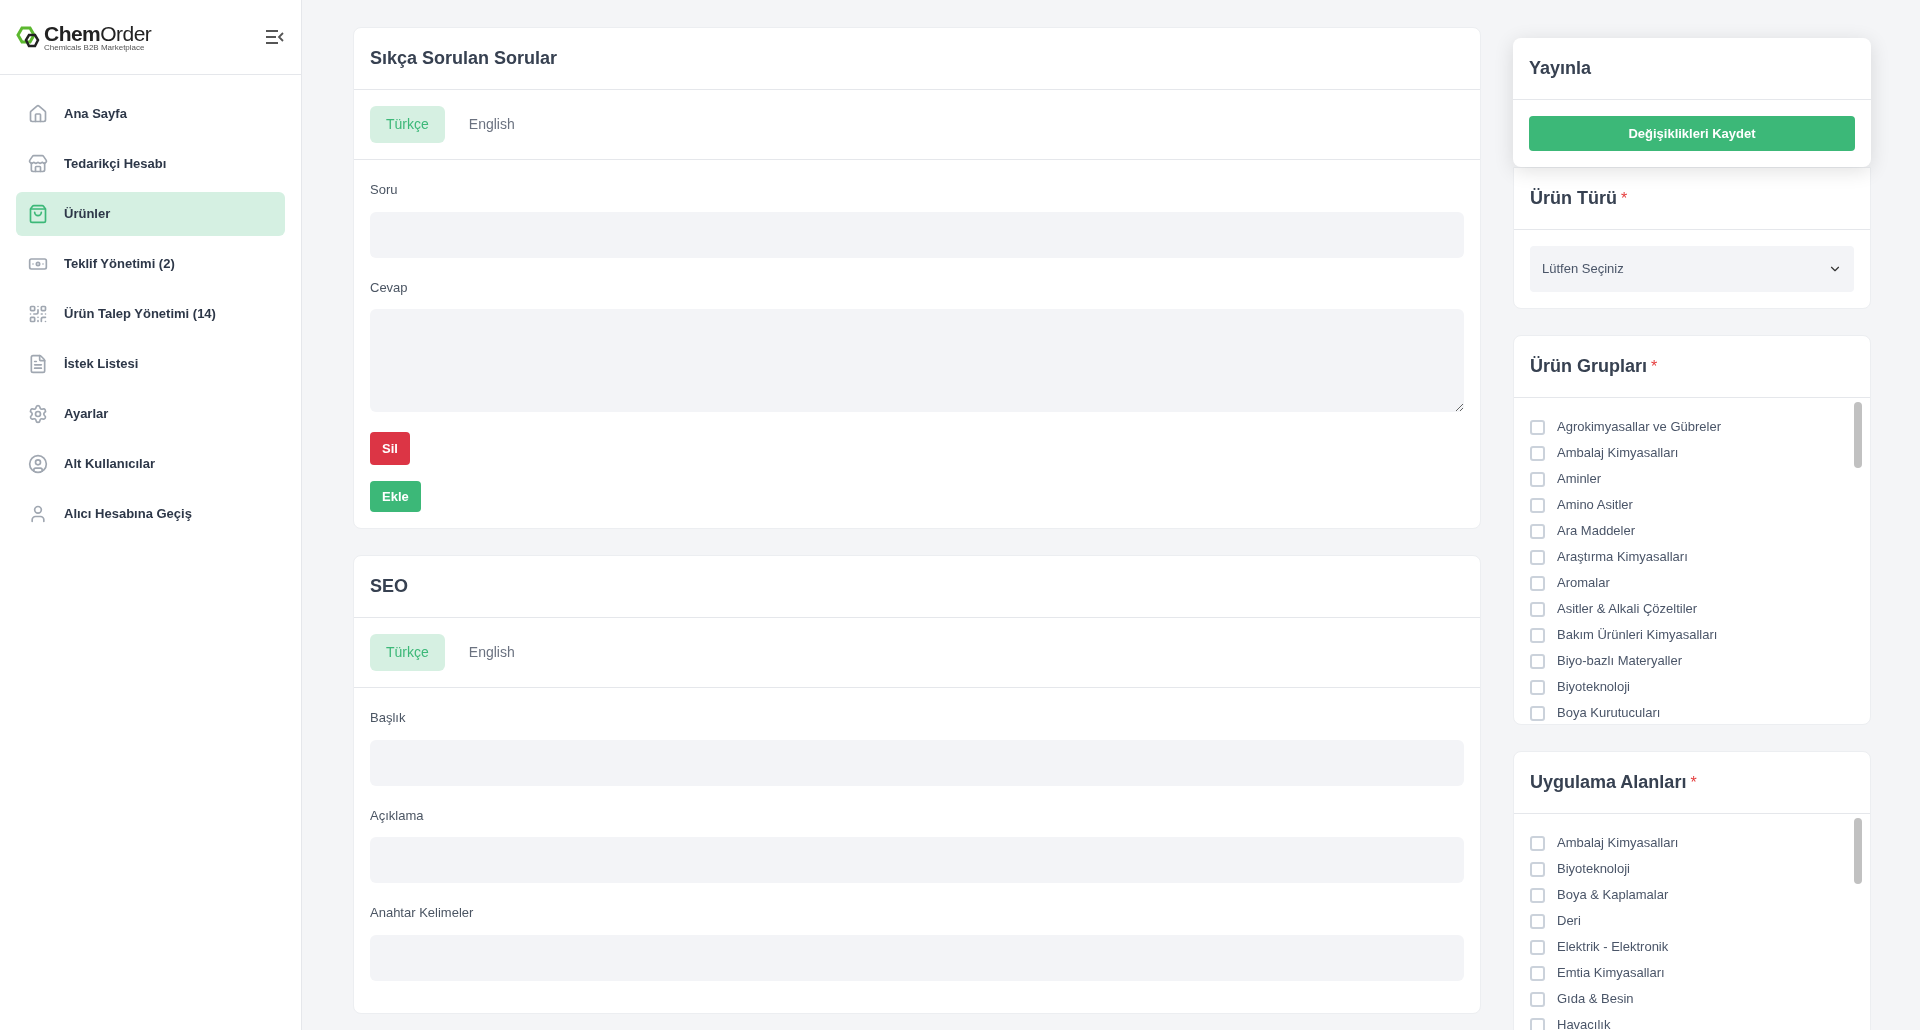 The height and width of the screenshot is (1030, 1920). I want to click on checkbox-label: Havacılık, so click(1584, 1023).